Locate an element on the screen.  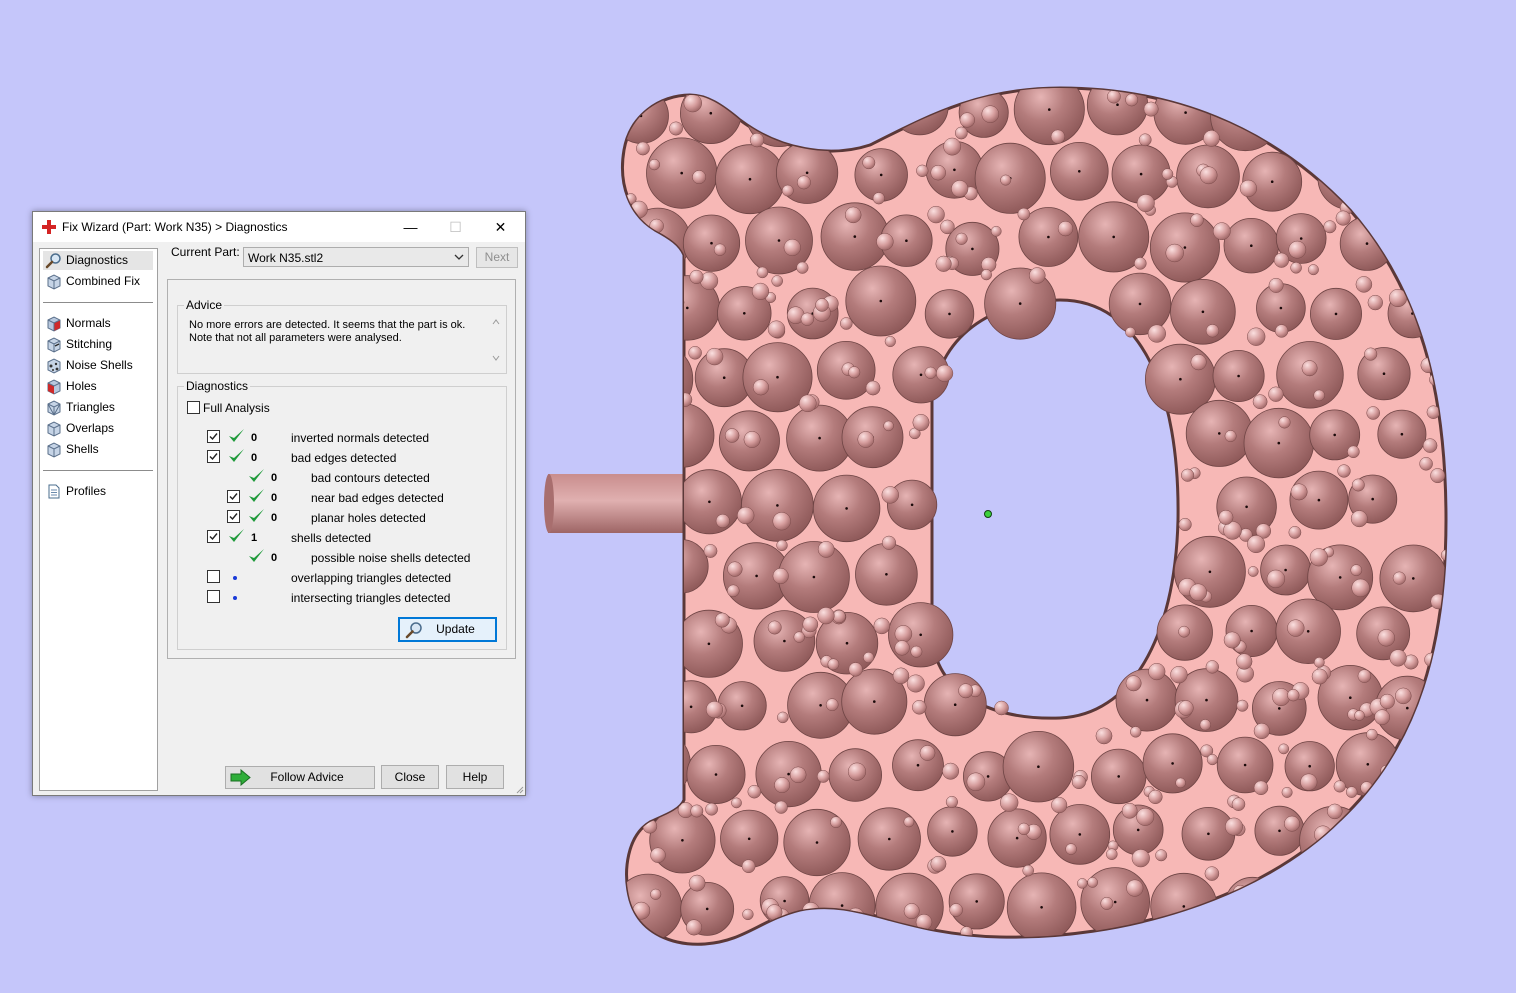
nav-item-stitching: Stitching is located at coordinates (98, 344).